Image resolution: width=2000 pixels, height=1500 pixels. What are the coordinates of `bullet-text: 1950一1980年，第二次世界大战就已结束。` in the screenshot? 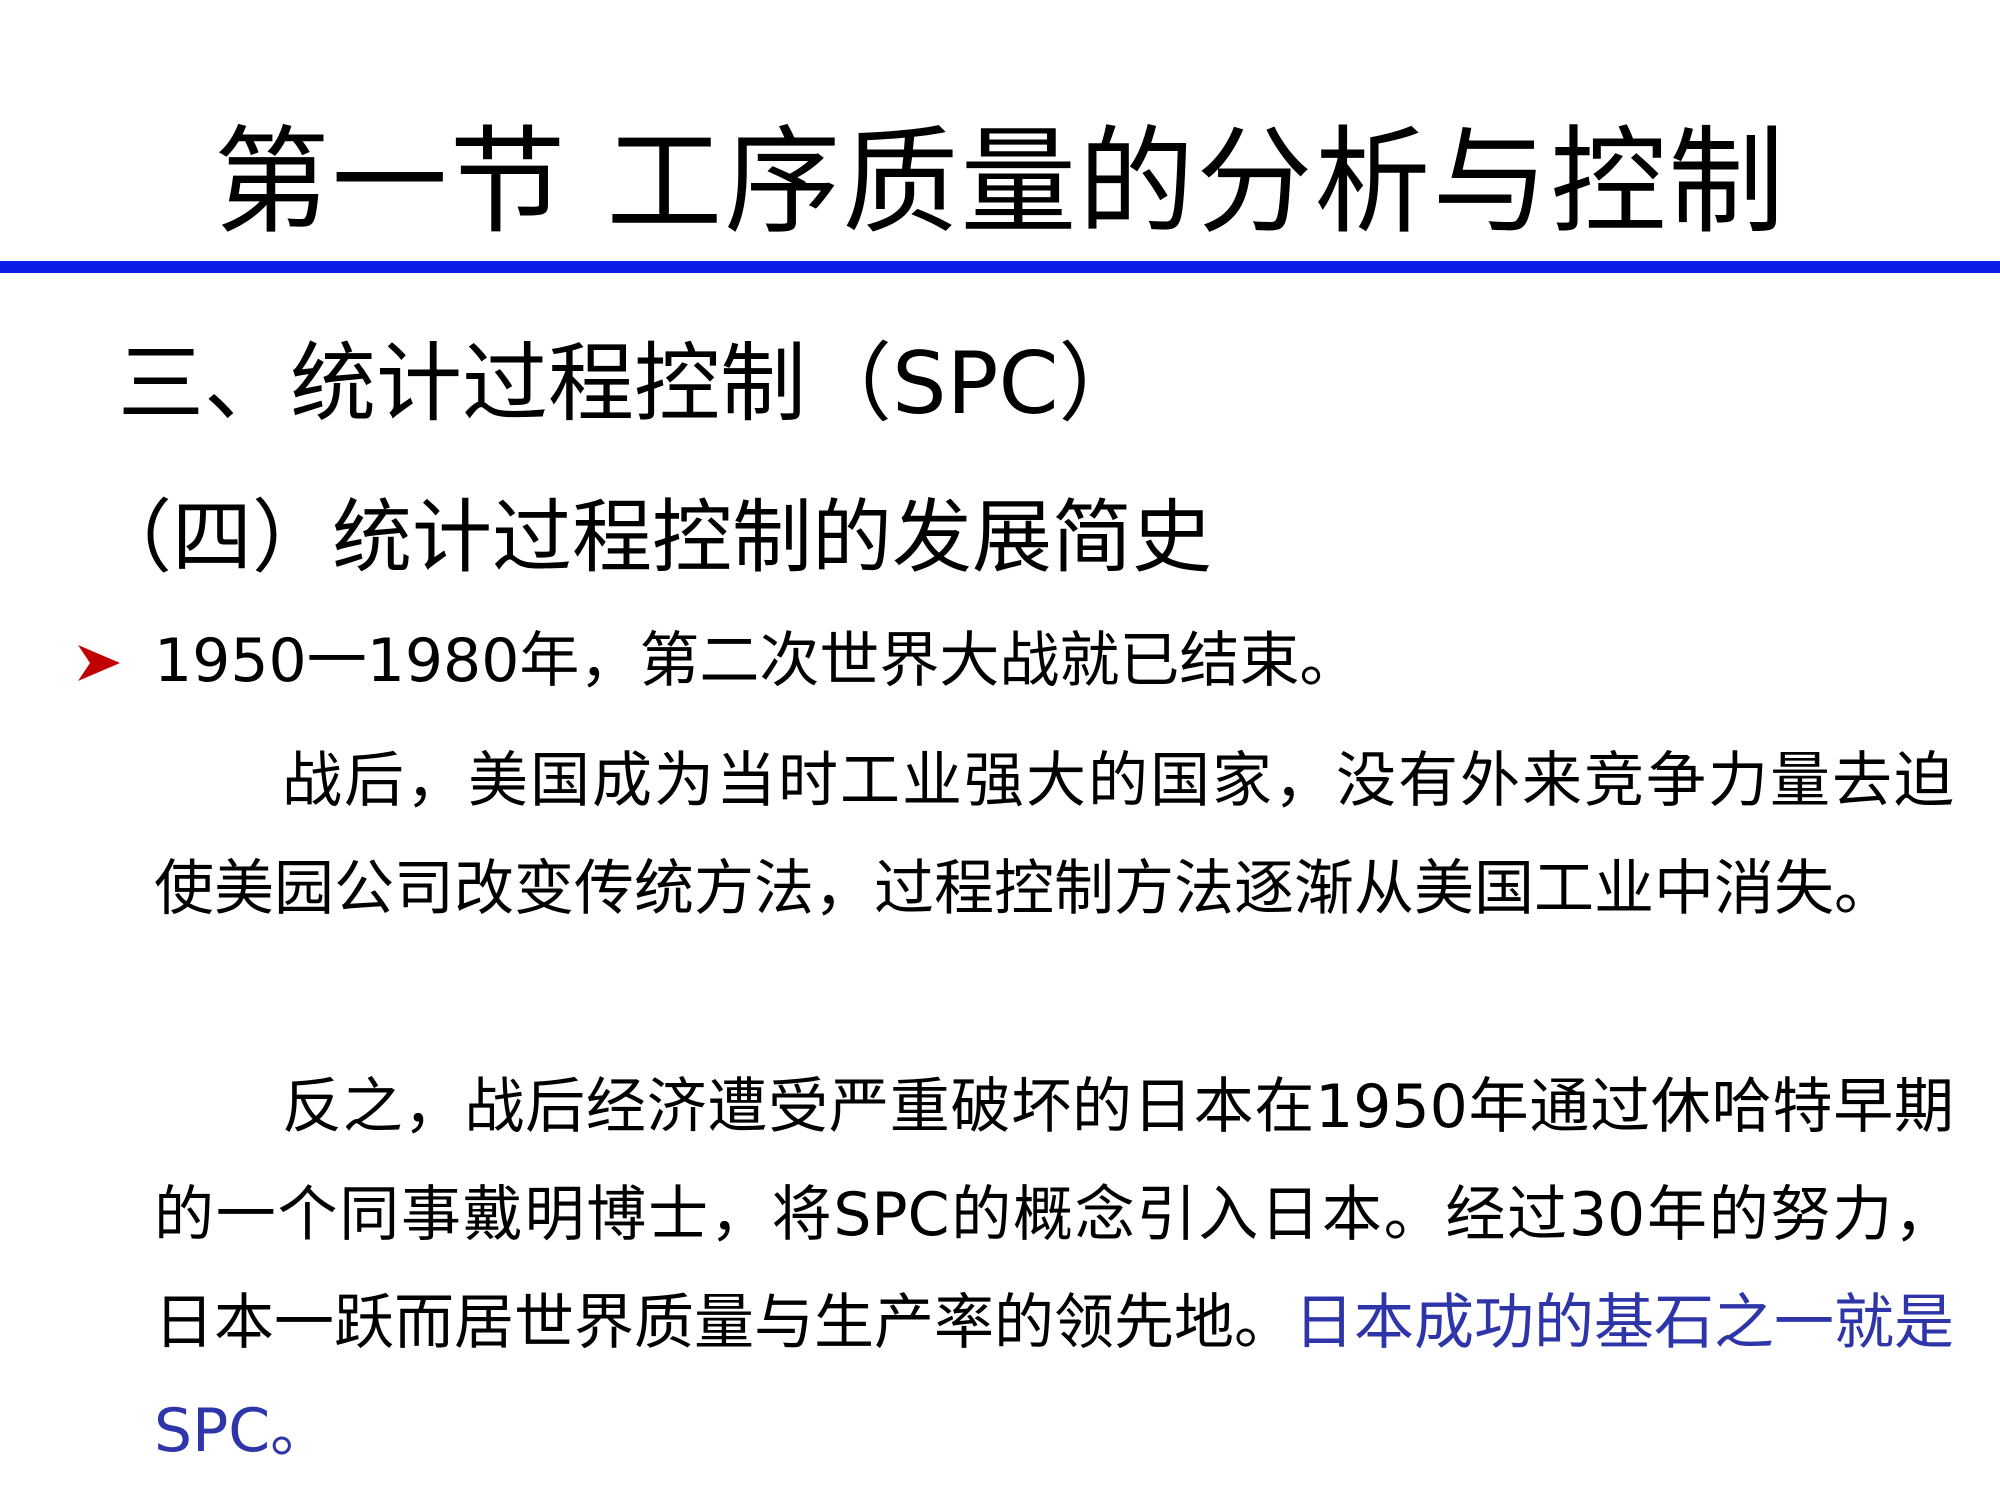 It's located at (757, 661).